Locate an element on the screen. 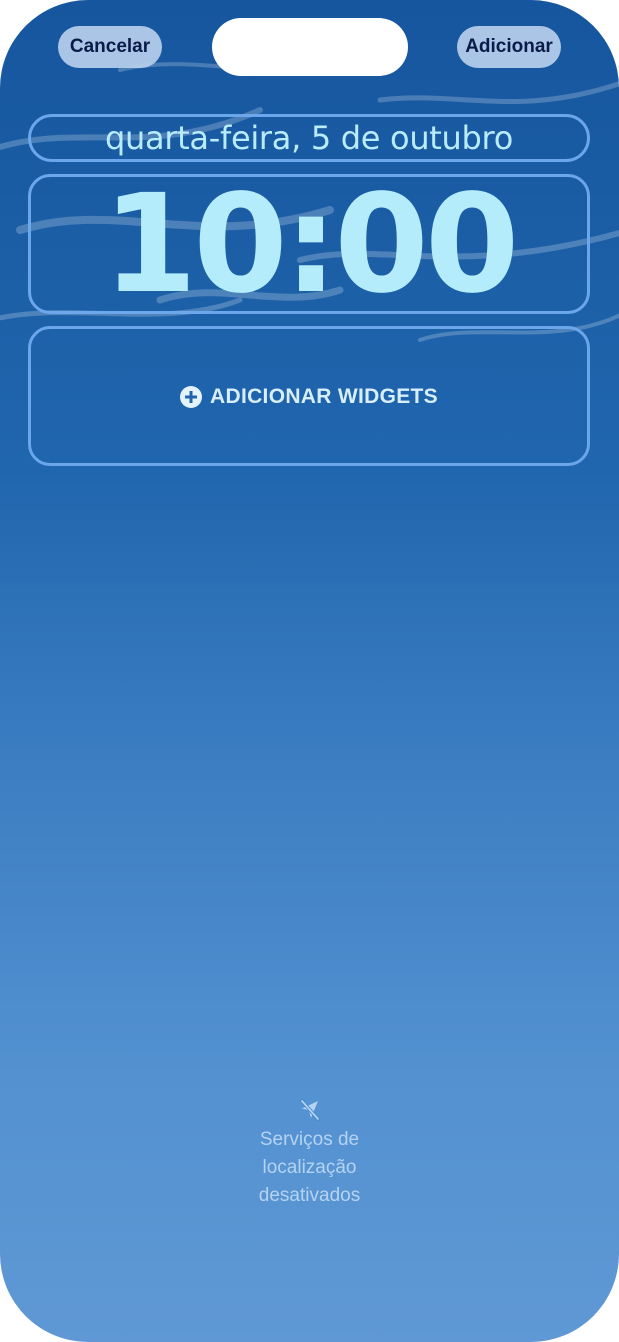  clock-time: 10:00 is located at coordinates (311, 245).